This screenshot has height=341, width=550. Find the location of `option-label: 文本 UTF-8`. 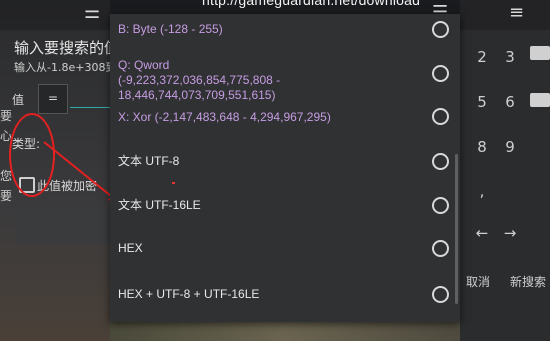

option-label: 文本 UTF-8 is located at coordinates (149, 161).